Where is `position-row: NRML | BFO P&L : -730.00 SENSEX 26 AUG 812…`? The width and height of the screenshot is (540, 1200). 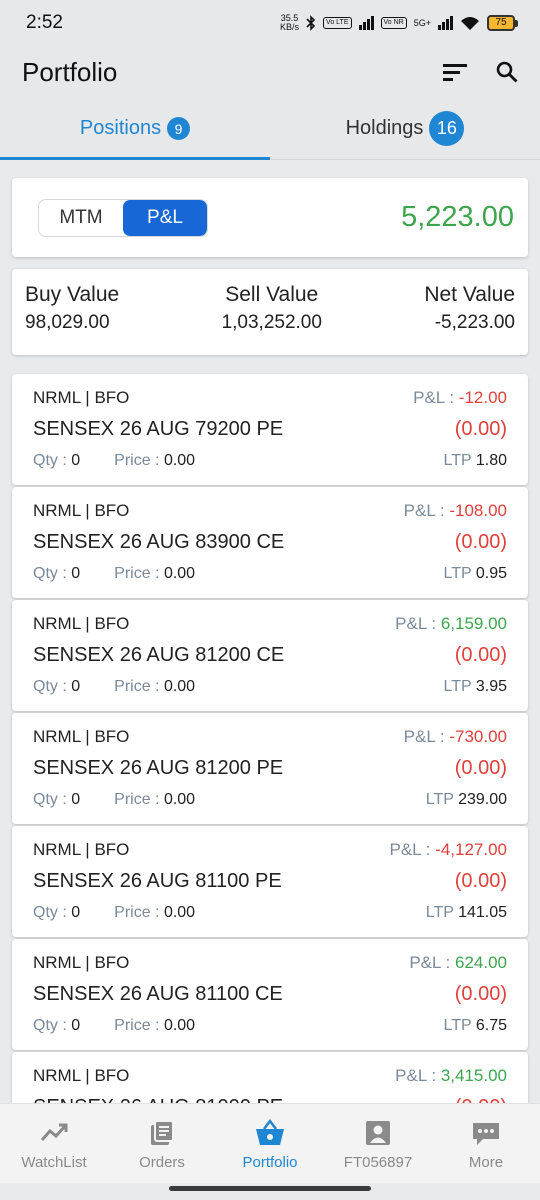
position-row: NRML | BFO P&L : -730.00 SENSEX 26 AUG 812… is located at coordinates (270, 768).